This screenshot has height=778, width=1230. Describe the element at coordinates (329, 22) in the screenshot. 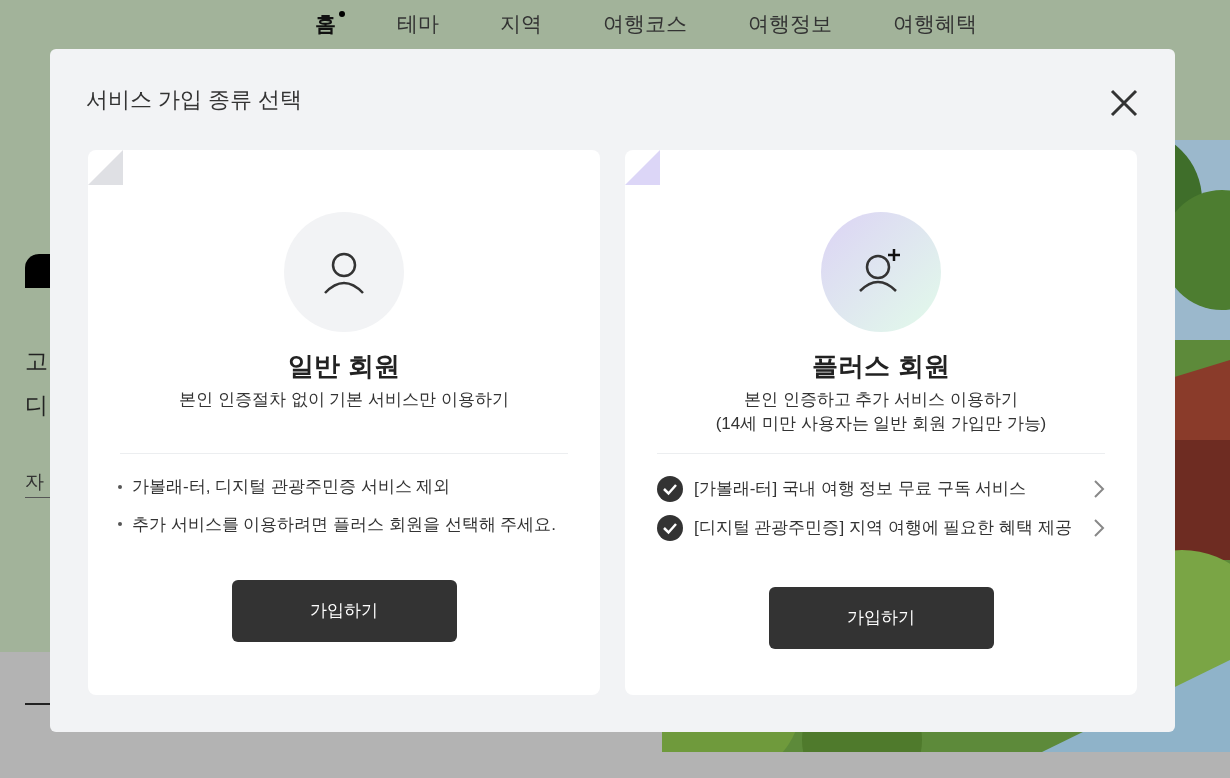

I see `nav-item: 홈` at that location.